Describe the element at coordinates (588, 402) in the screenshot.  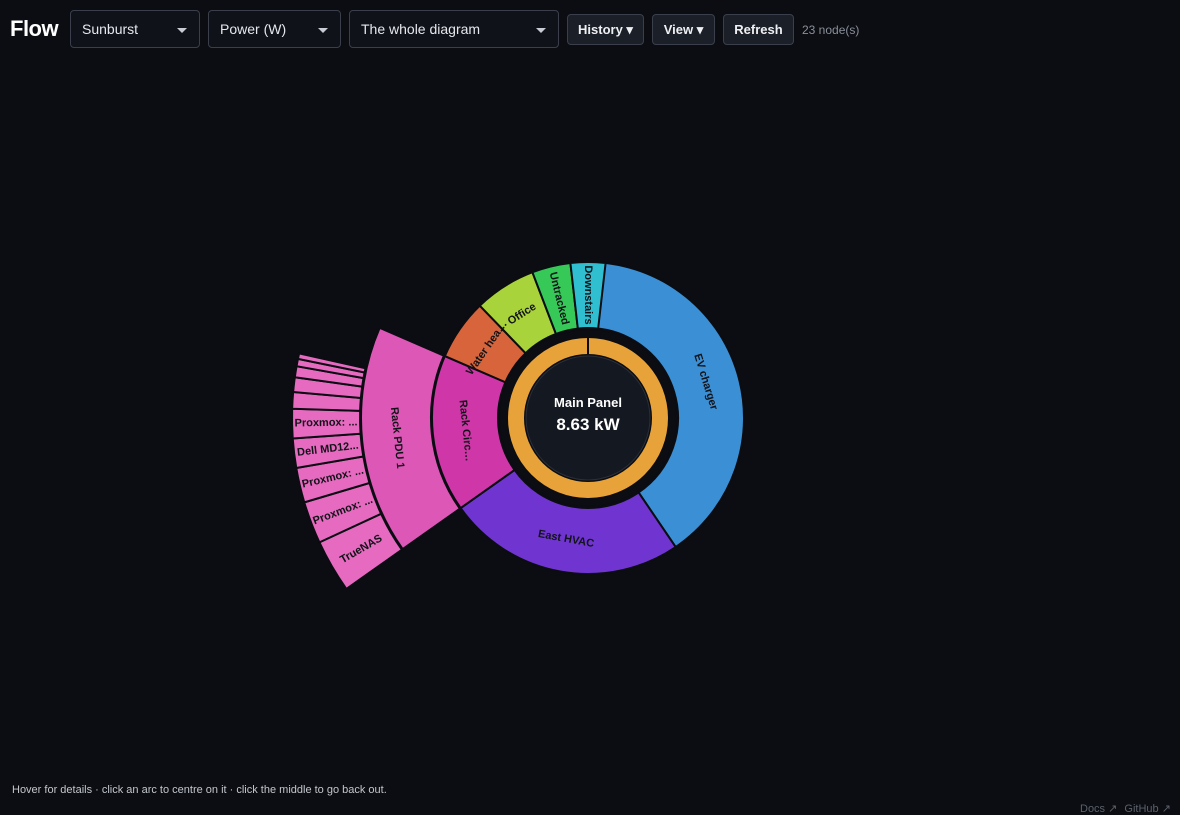
I see `center-label: Main Panel` at that location.